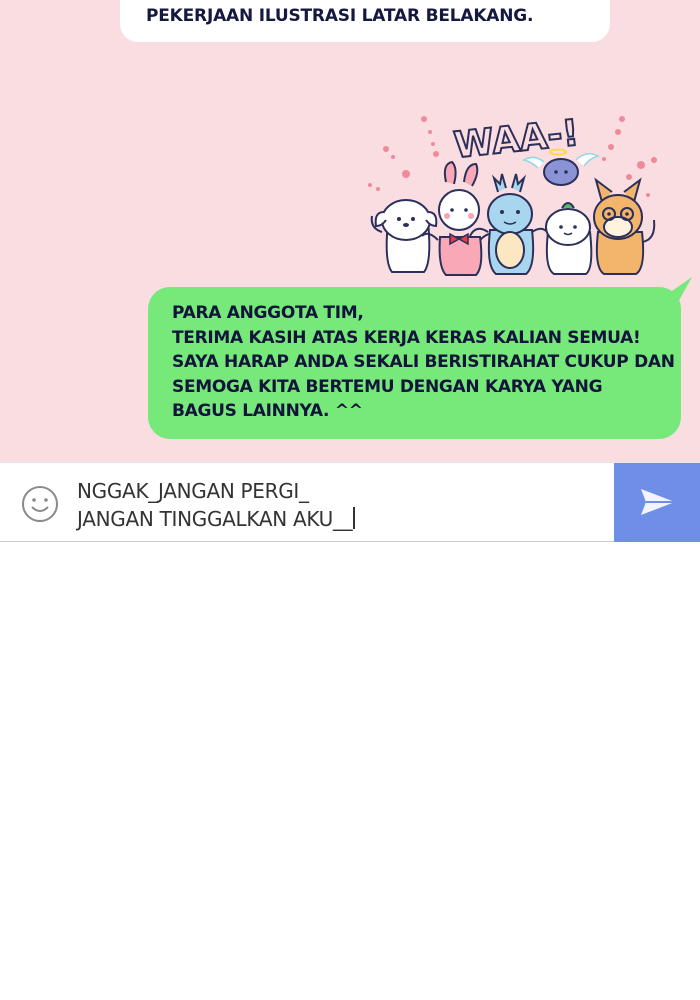 This screenshot has height=1000, width=700. Describe the element at coordinates (193, 491) in the screenshot. I see `draft-line: NGGAK_JANGAN PERGI_` at that location.